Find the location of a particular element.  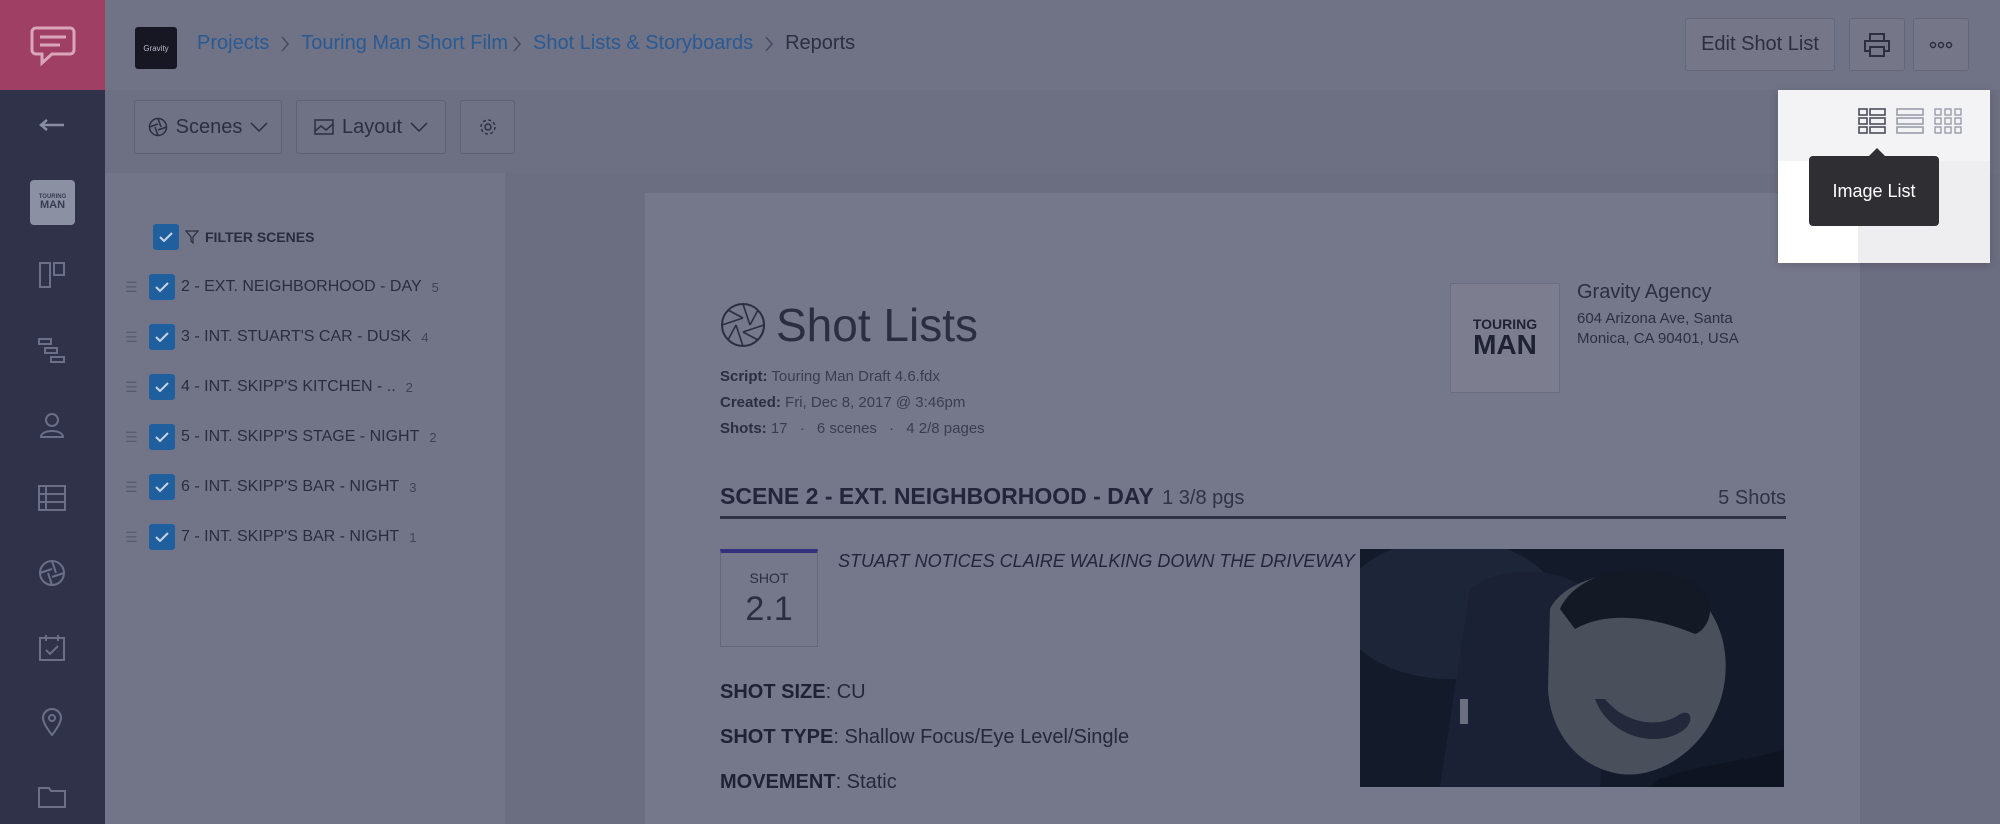

scene-label: 4 - INT. SKIPP'S KITCHEN - .. is located at coordinates (288, 386).